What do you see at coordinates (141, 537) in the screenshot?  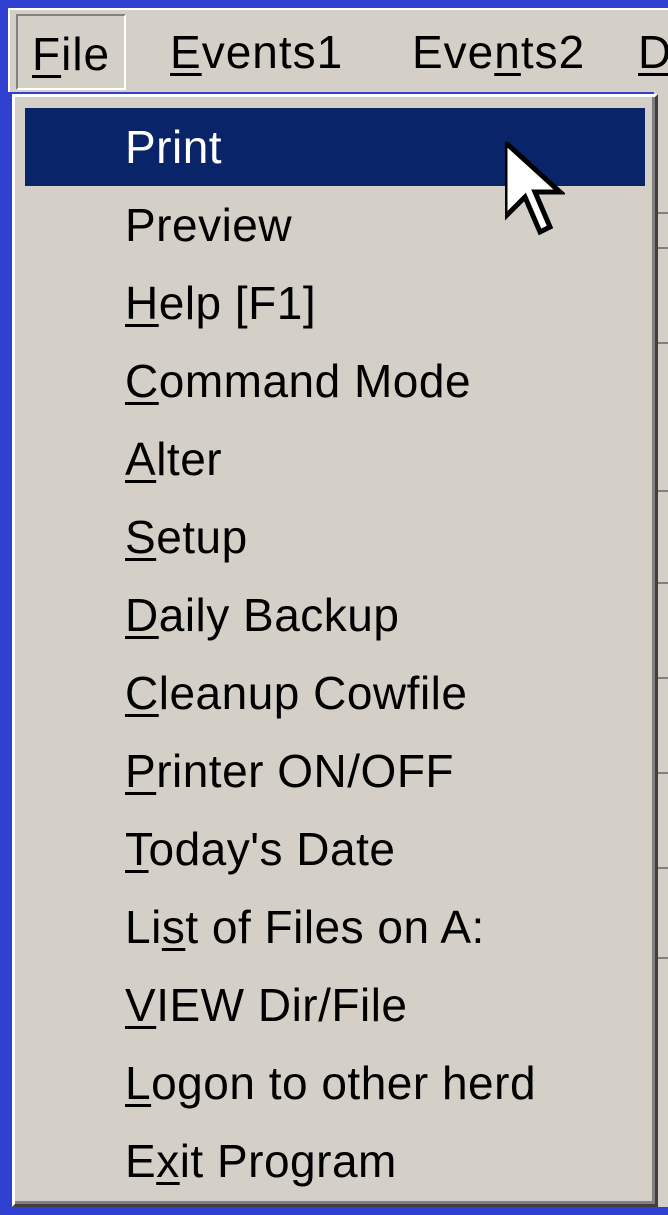 I see `menu-item-mnemonic: S` at bounding box center [141, 537].